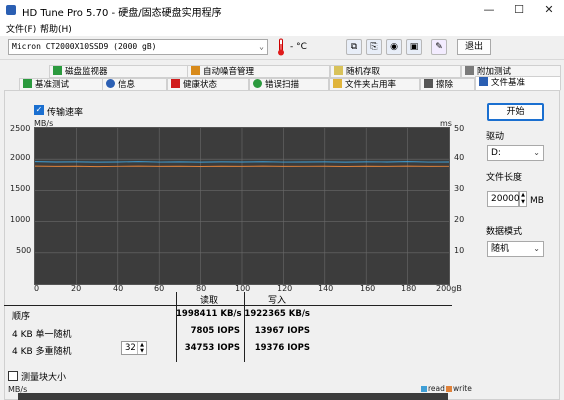  I want to click on spinner-arrows-icon: ▲ ▼, so click(141, 348).